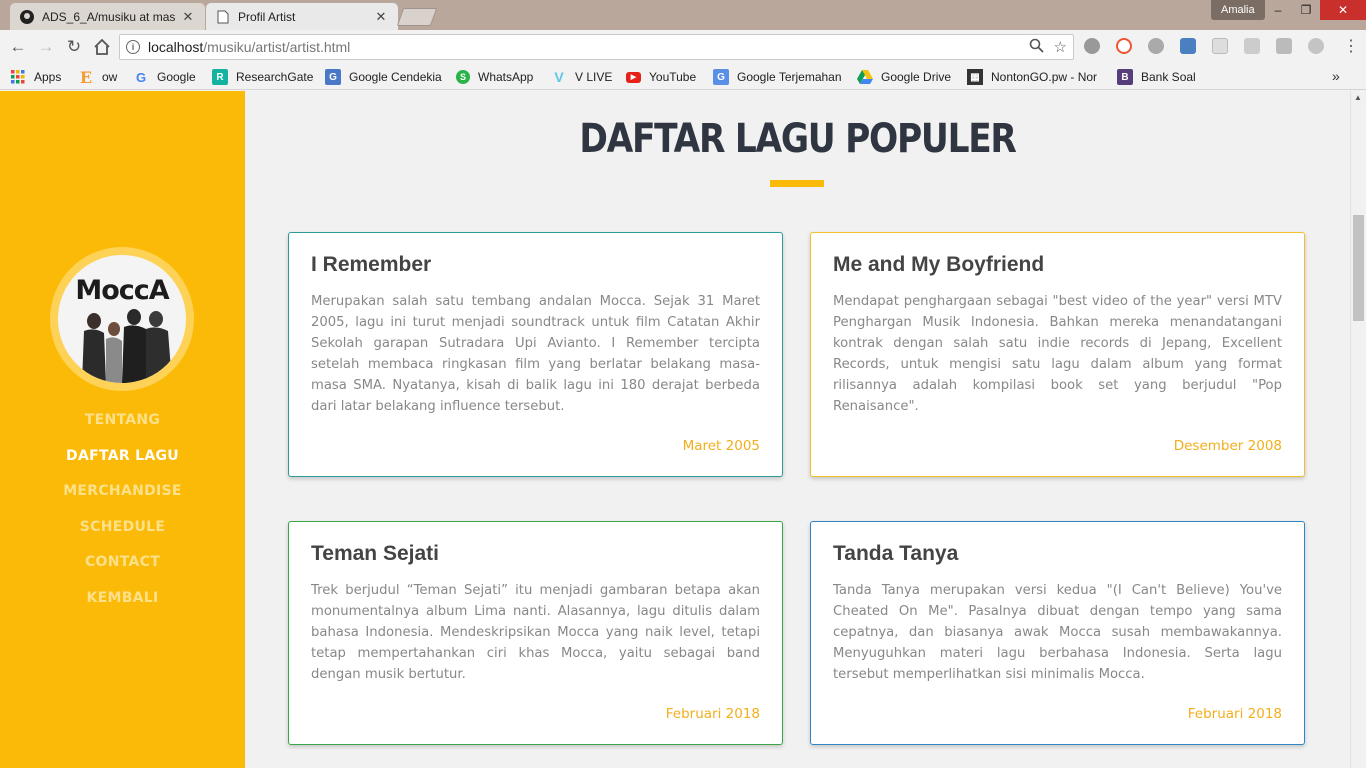 This screenshot has width=1366, height=768. I want to click on nav-merchandise: MERCHANDISE, so click(122, 501).